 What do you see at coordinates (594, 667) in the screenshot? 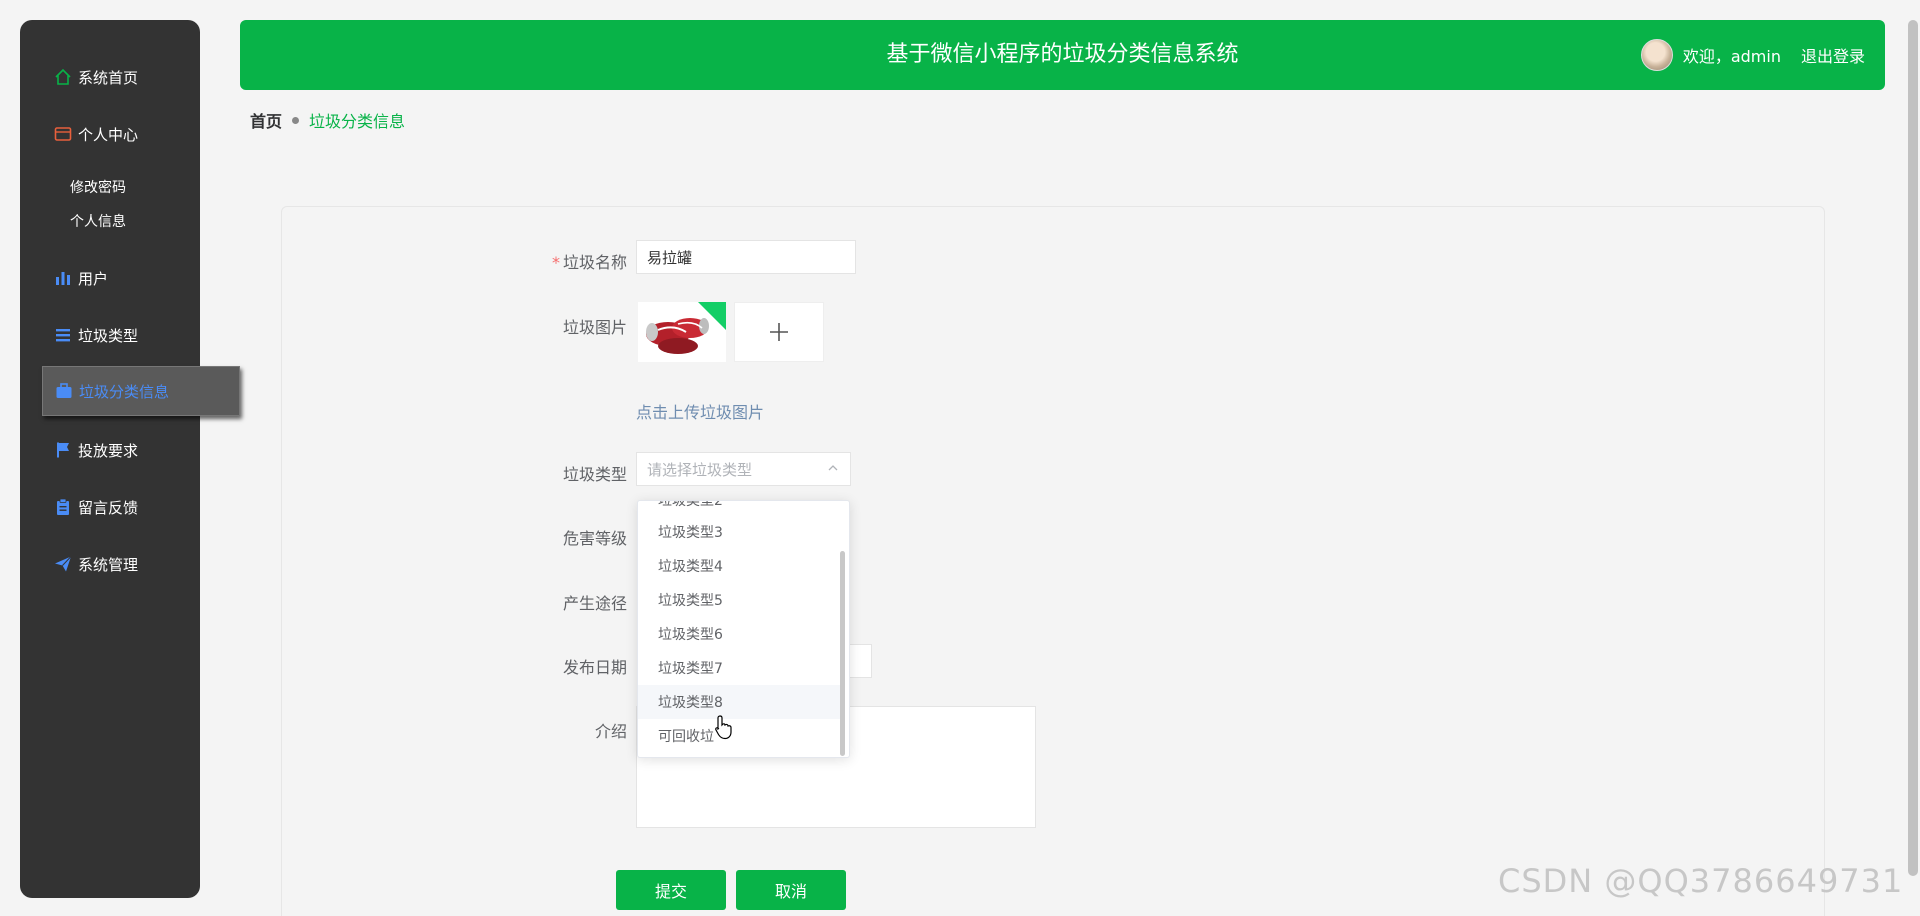
I see `date-label: 发布日期` at bounding box center [594, 667].